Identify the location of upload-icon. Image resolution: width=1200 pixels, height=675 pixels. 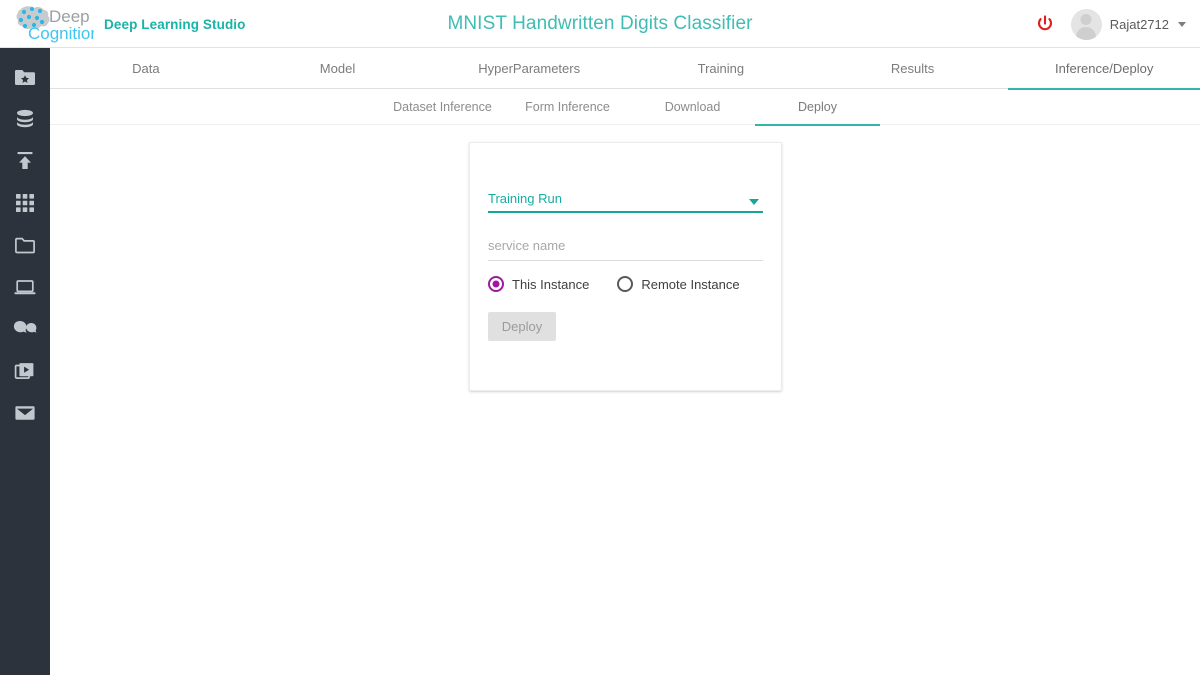
(25, 161).